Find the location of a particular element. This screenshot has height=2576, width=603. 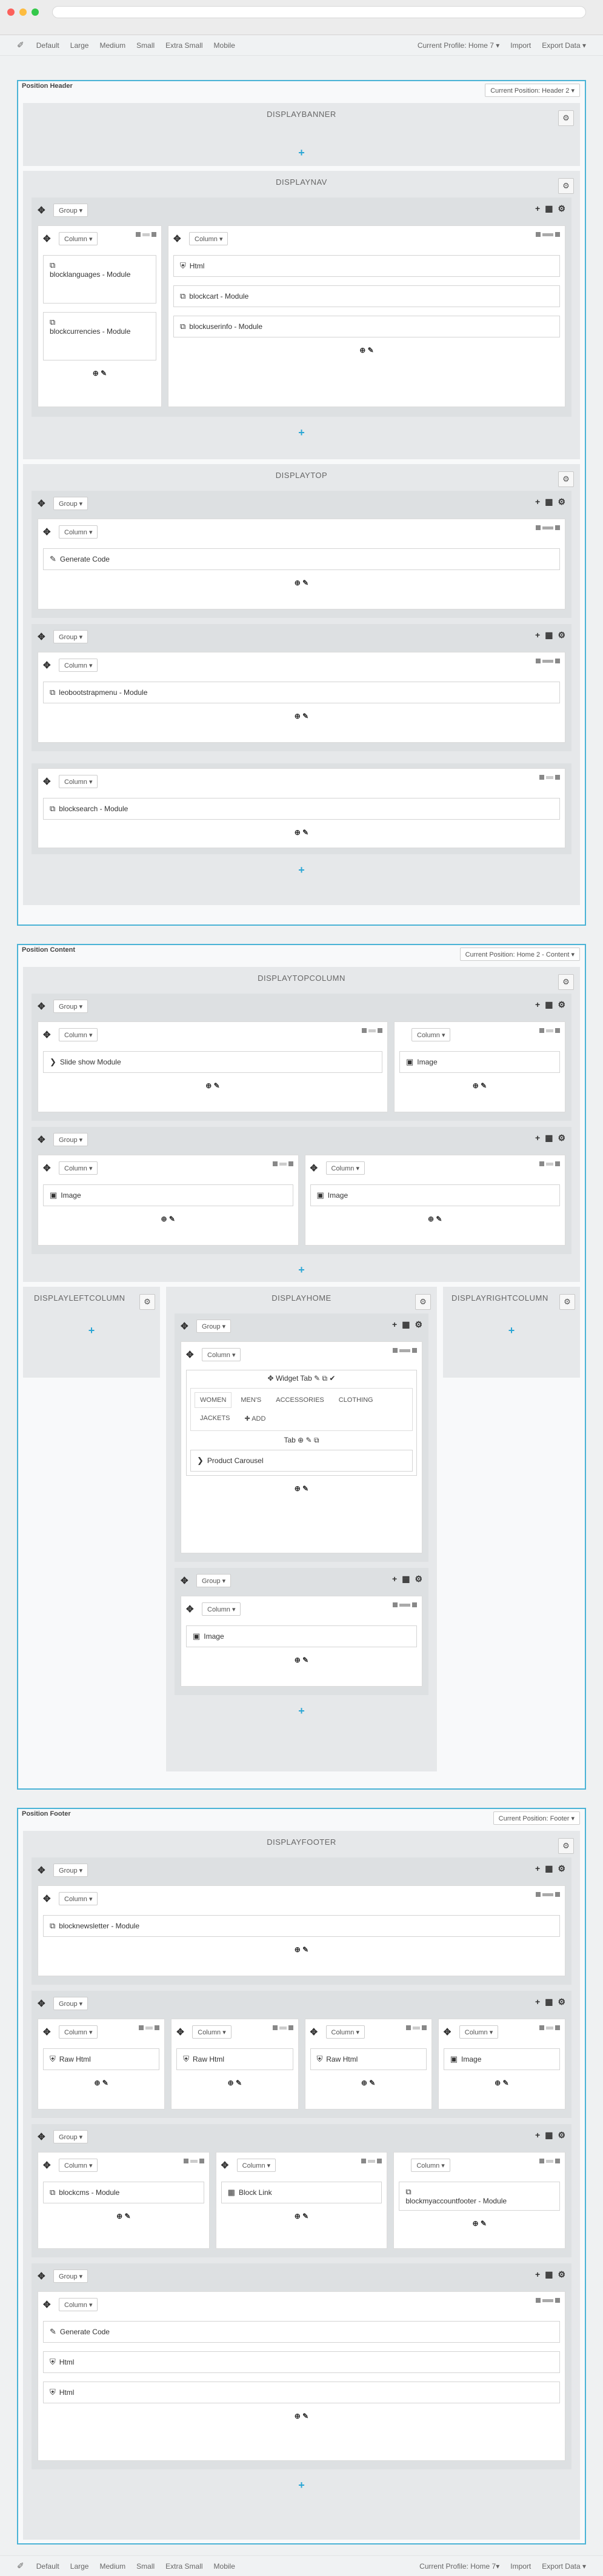

widget-blocklanguages: ⧉ blocklanguages - Module is located at coordinates (99, 279).